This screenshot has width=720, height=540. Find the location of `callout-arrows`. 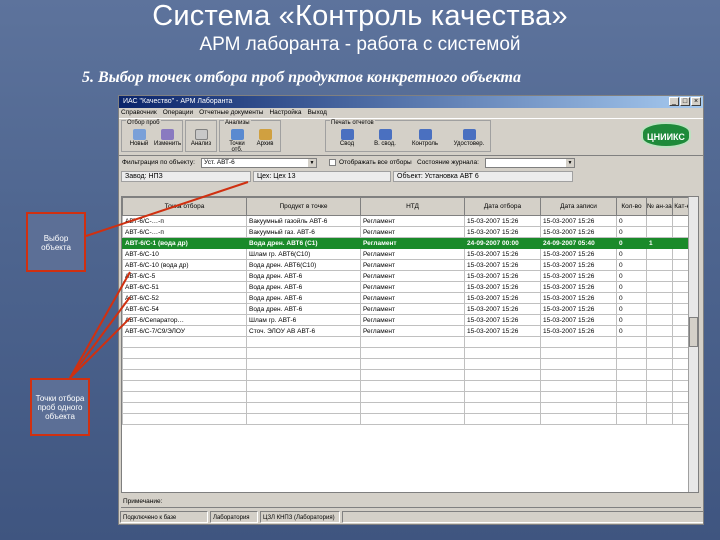

callout-arrows is located at coordinates (159, 280).